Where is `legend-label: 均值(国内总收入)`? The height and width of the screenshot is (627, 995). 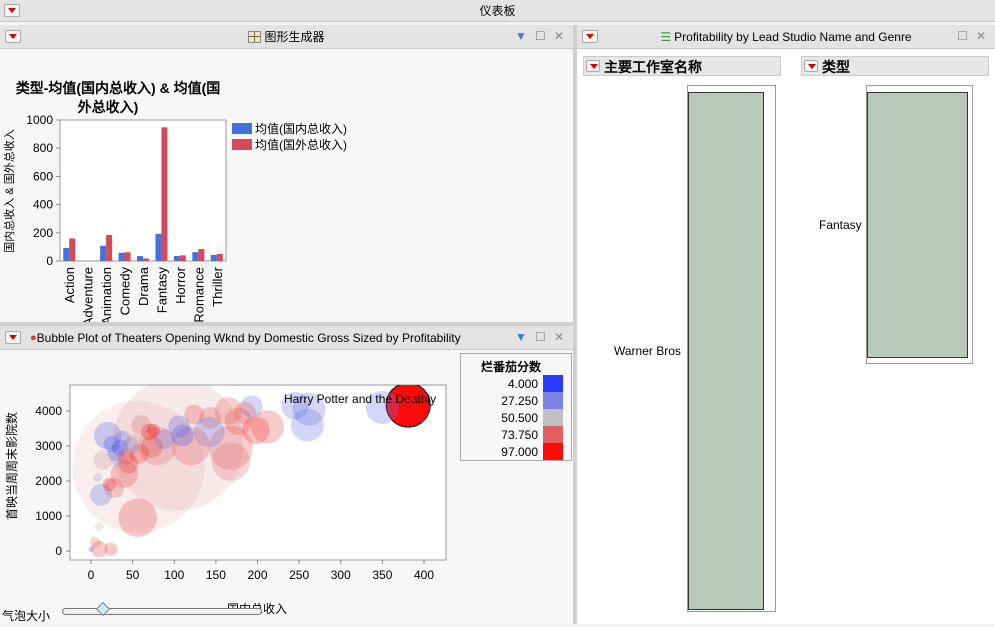 legend-label: 均值(国内总收入) is located at coordinates (301, 128).